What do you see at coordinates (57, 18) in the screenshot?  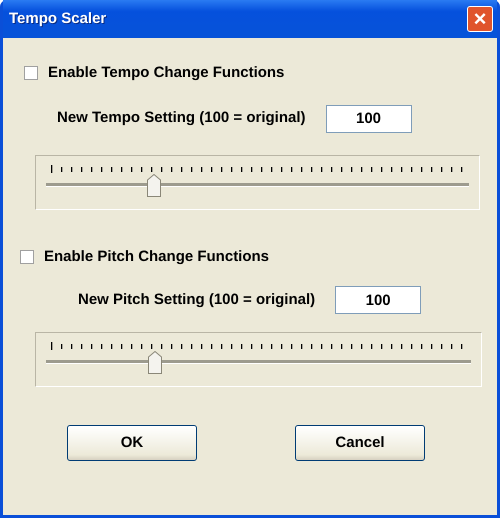 I see `window-title: Tempo Scaler` at bounding box center [57, 18].